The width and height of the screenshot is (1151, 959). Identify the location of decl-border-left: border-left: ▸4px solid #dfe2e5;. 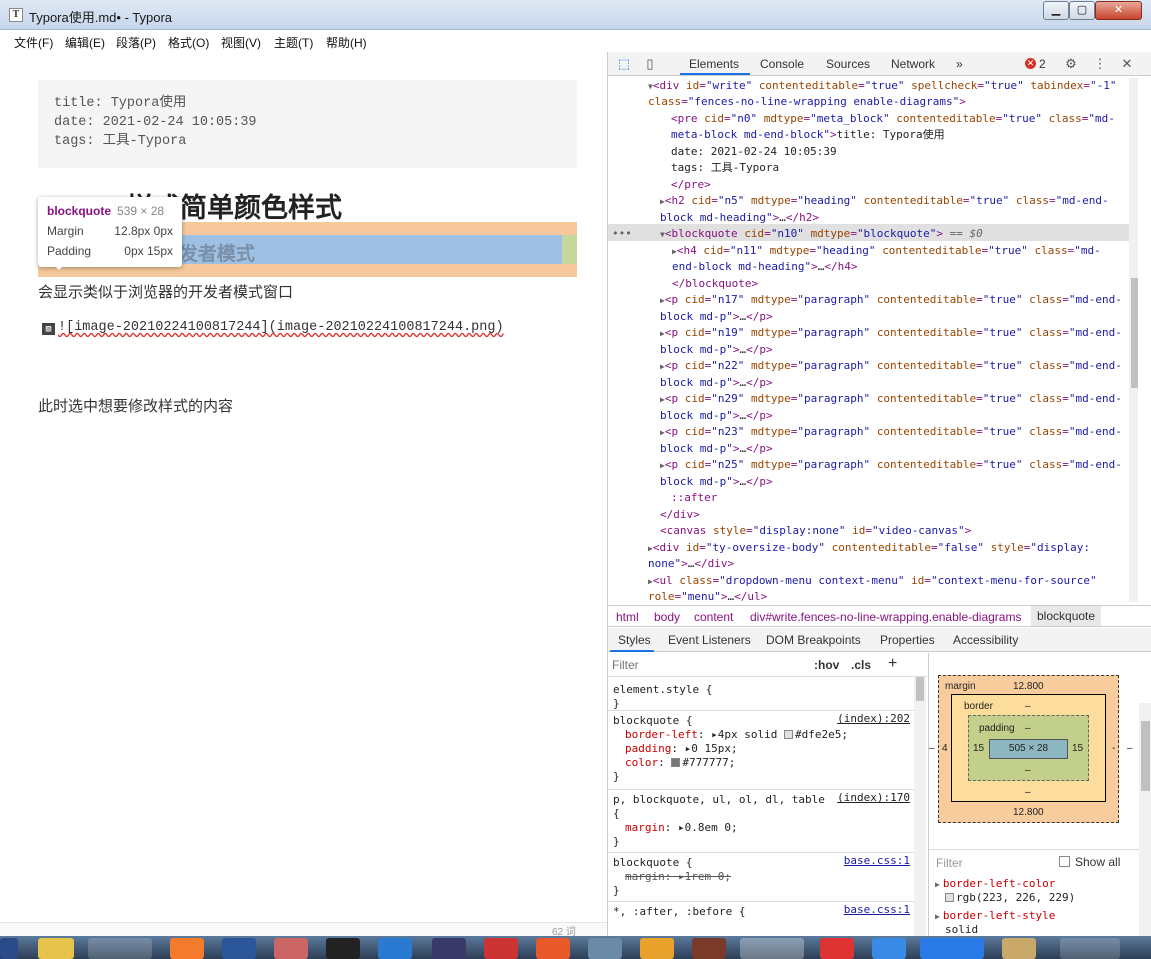
(761, 735).